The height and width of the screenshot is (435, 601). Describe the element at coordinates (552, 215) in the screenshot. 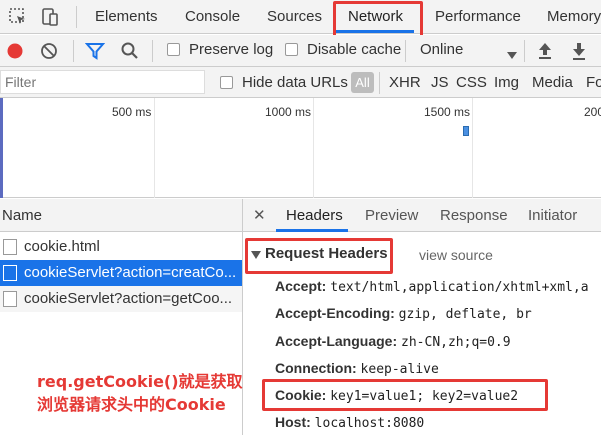

I see `tab-initiator: Initiator` at that location.